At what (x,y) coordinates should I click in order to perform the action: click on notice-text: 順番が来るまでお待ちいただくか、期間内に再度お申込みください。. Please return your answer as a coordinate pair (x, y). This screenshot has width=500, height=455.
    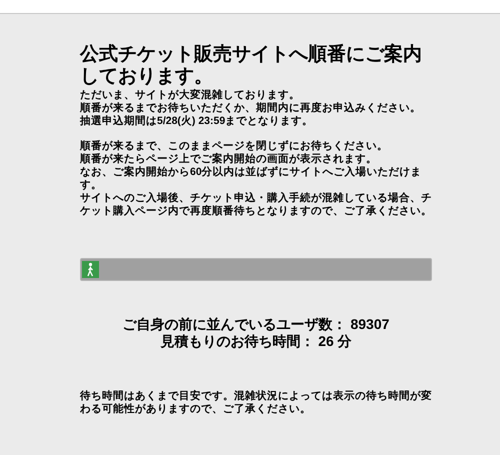
    Looking at the image, I should click on (251, 108).